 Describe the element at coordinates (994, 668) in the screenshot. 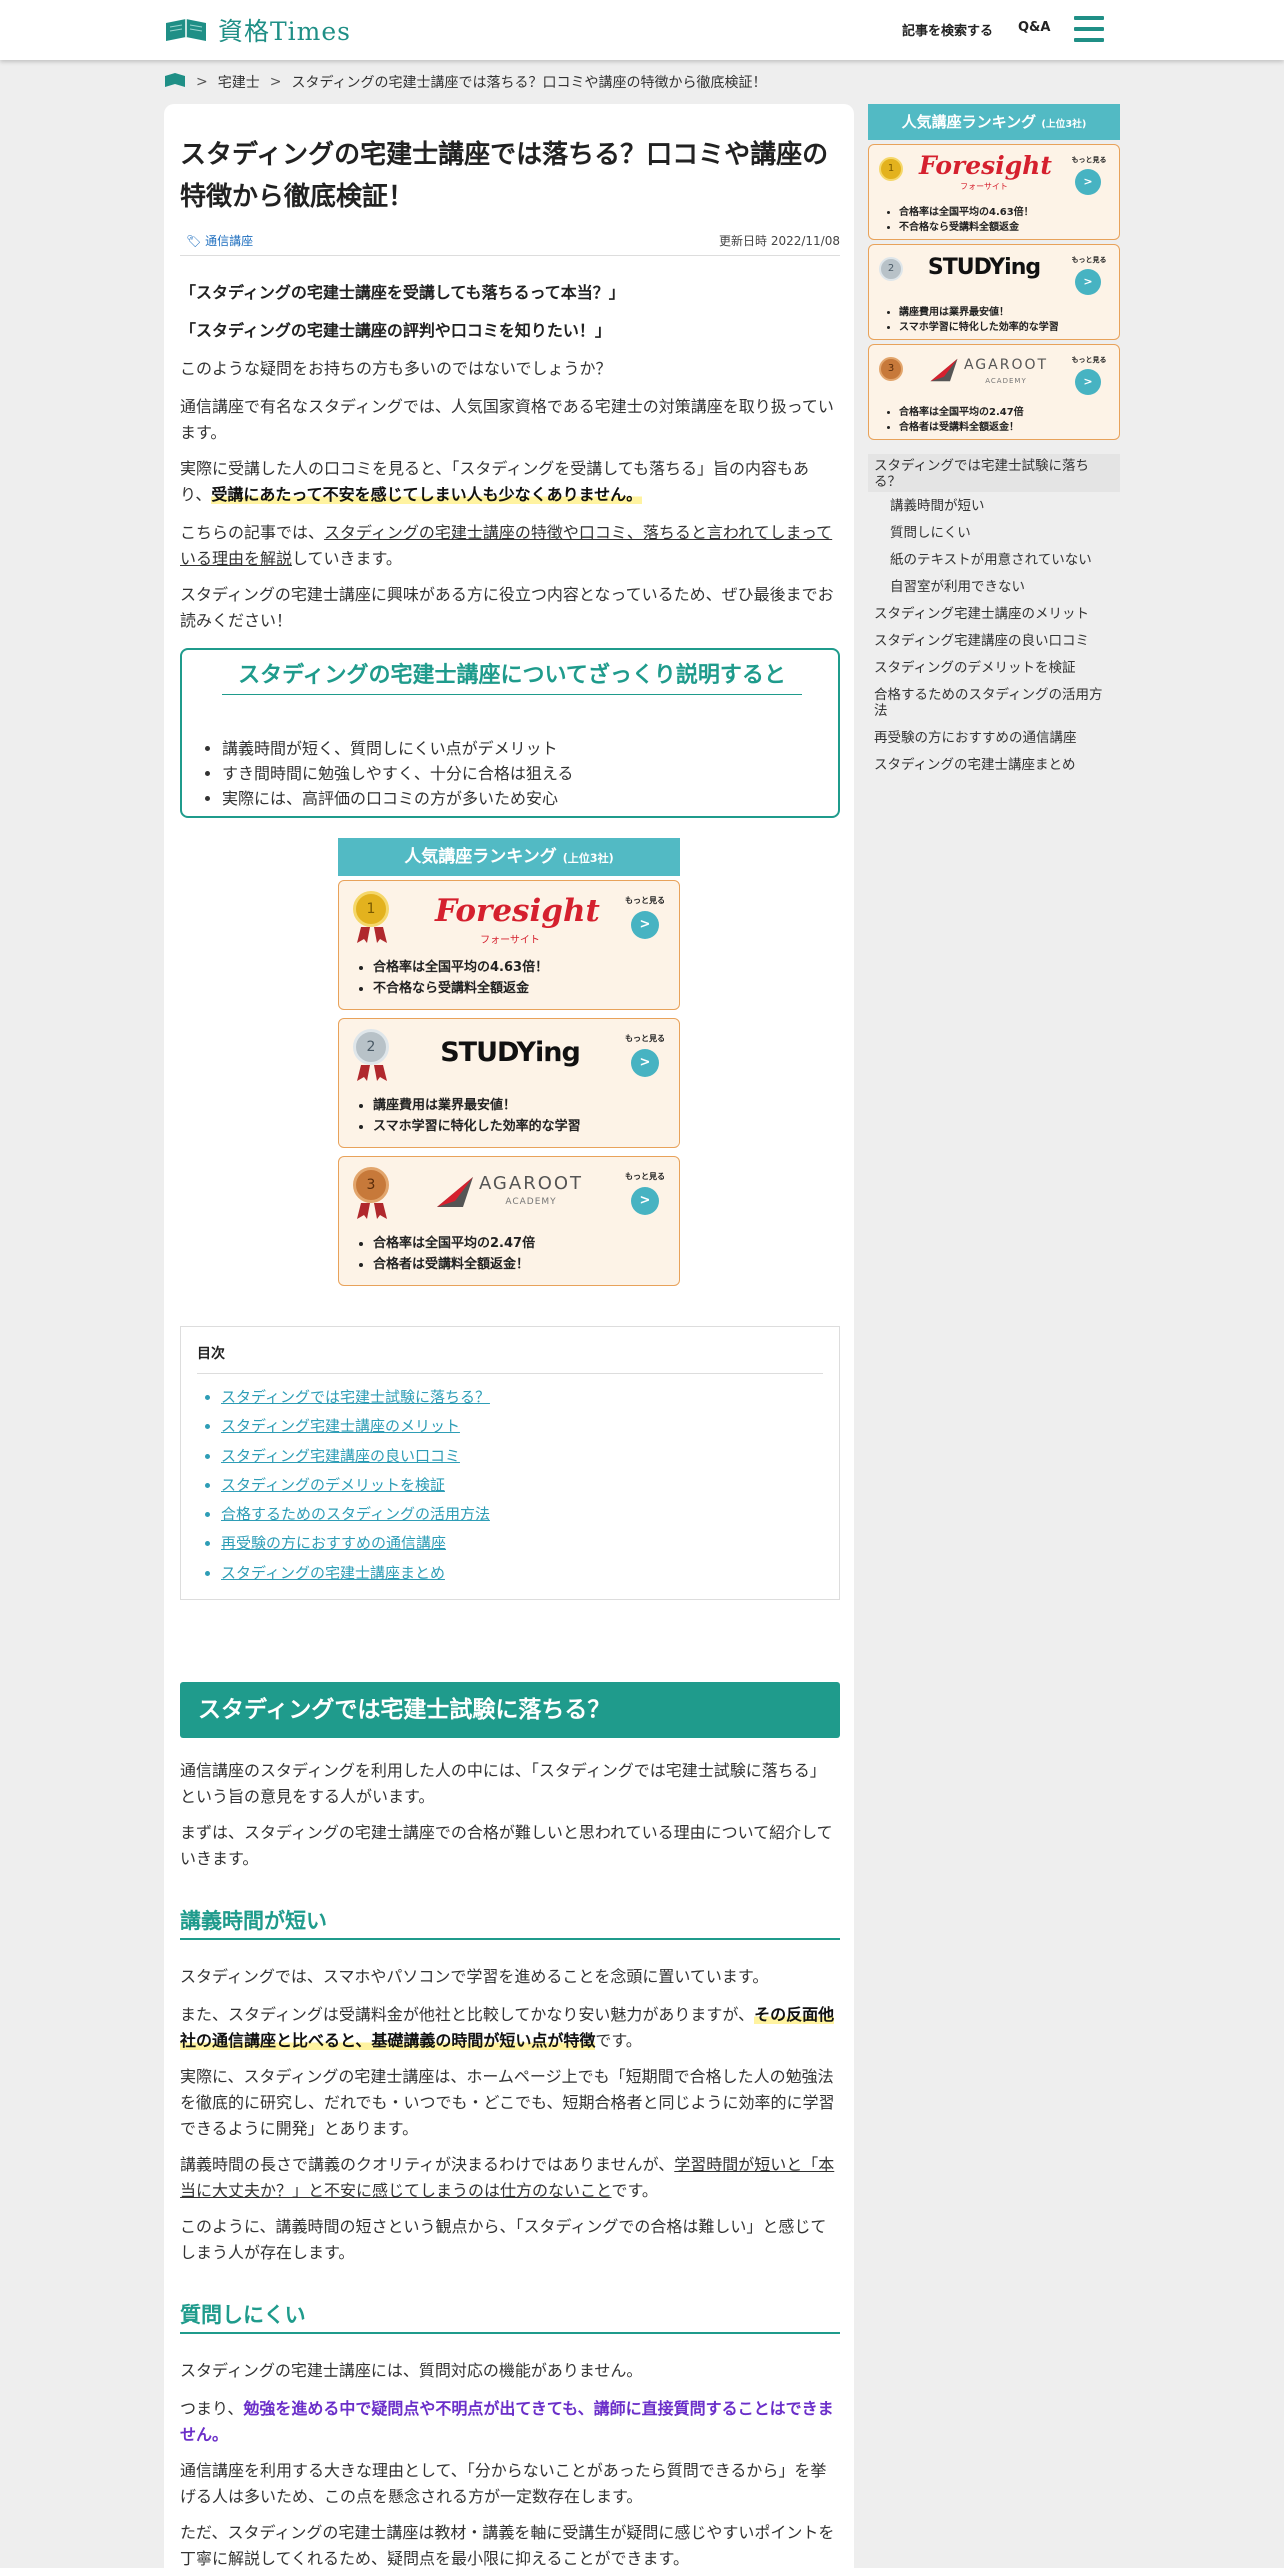

I see `sidebar-toc-item: スタディングのデメリットを検証` at that location.